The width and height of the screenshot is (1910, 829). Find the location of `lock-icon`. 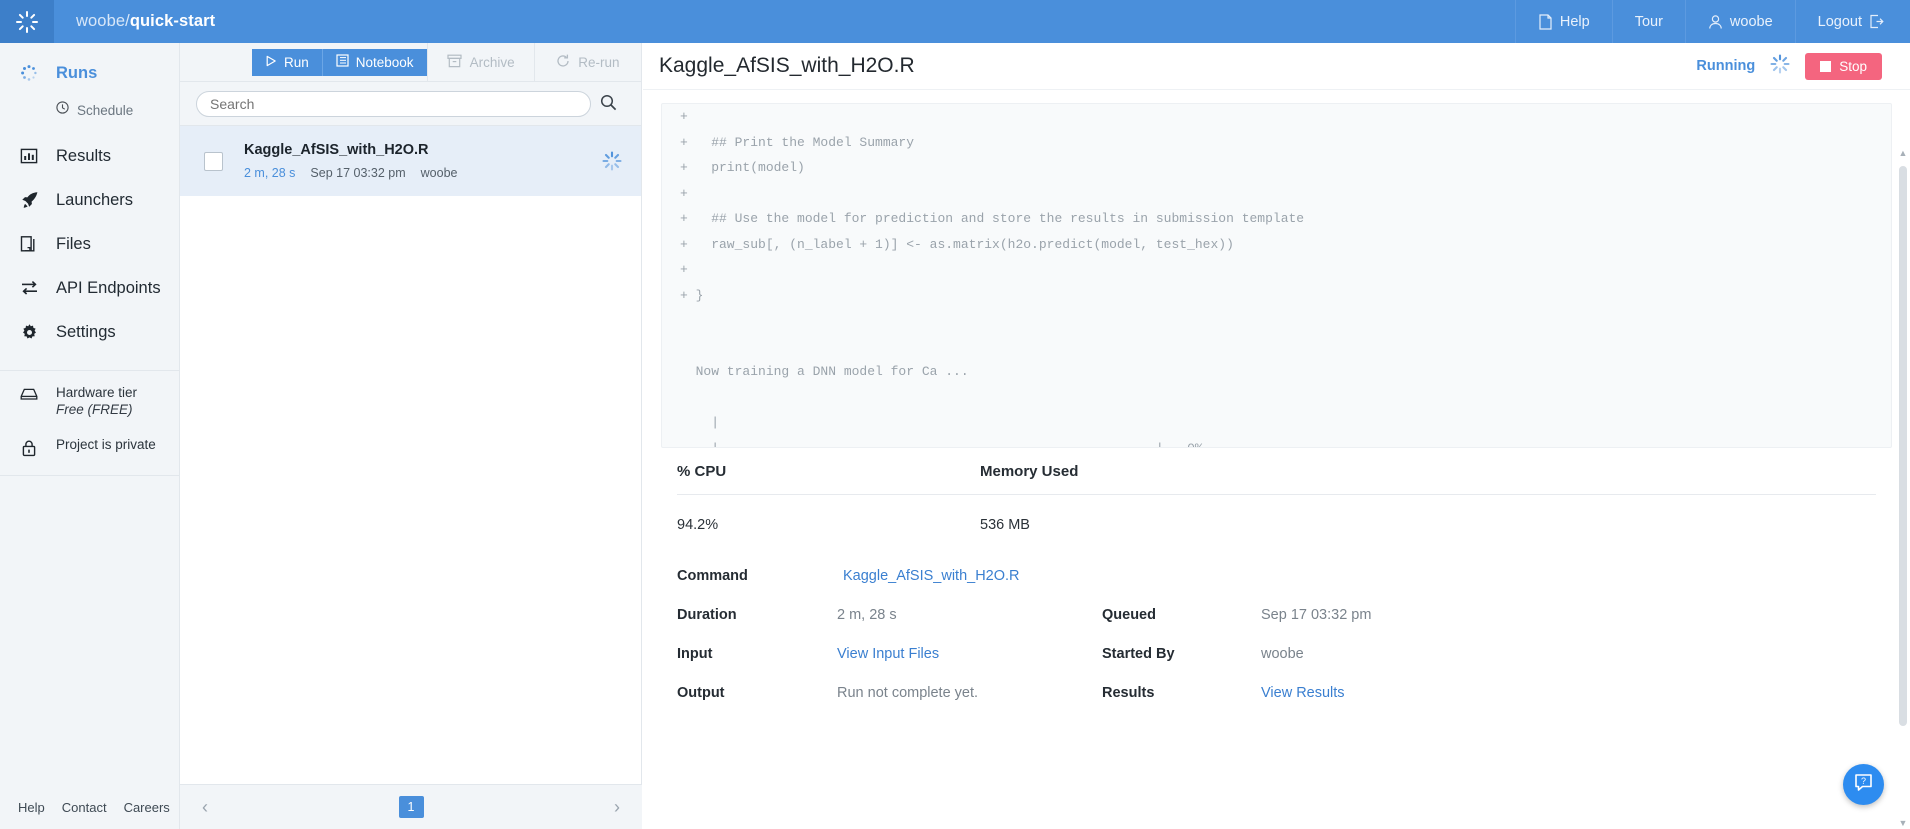

lock-icon is located at coordinates (29, 447).